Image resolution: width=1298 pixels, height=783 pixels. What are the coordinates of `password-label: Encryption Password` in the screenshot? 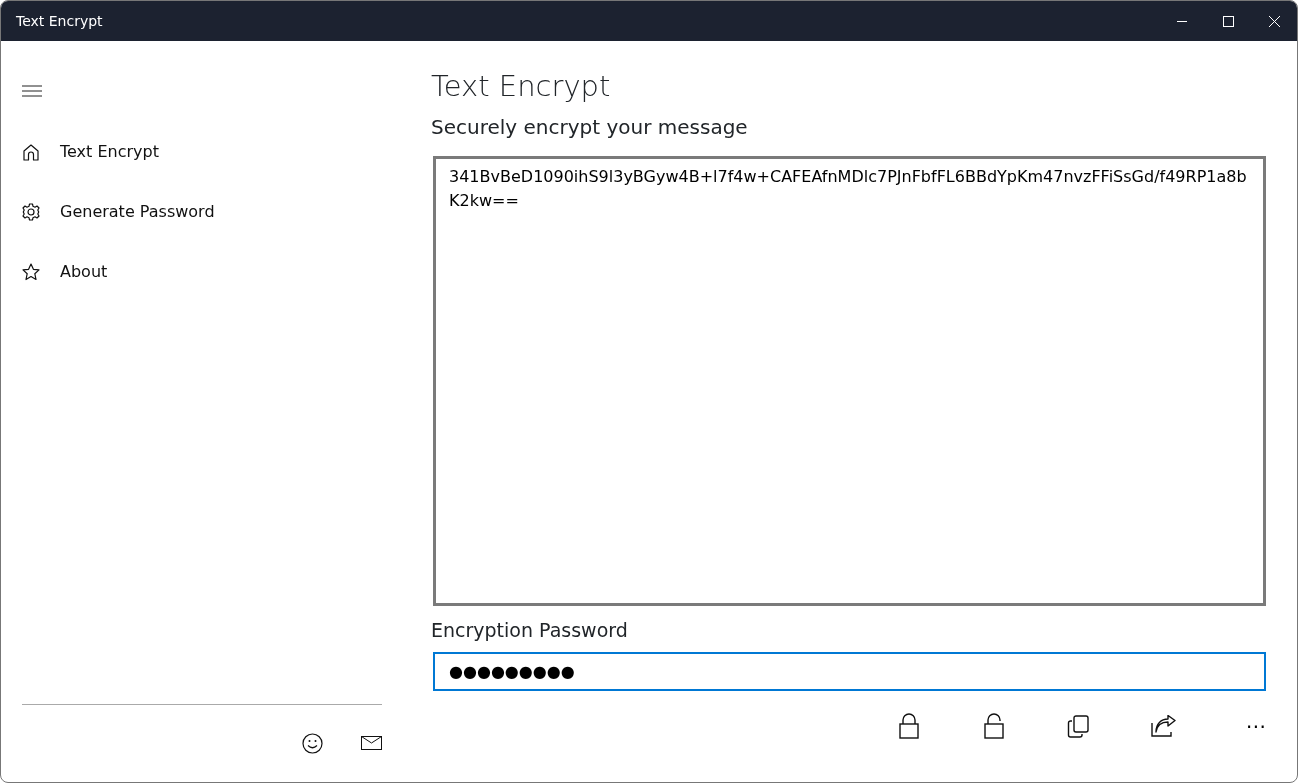 It's located at (530, 630).